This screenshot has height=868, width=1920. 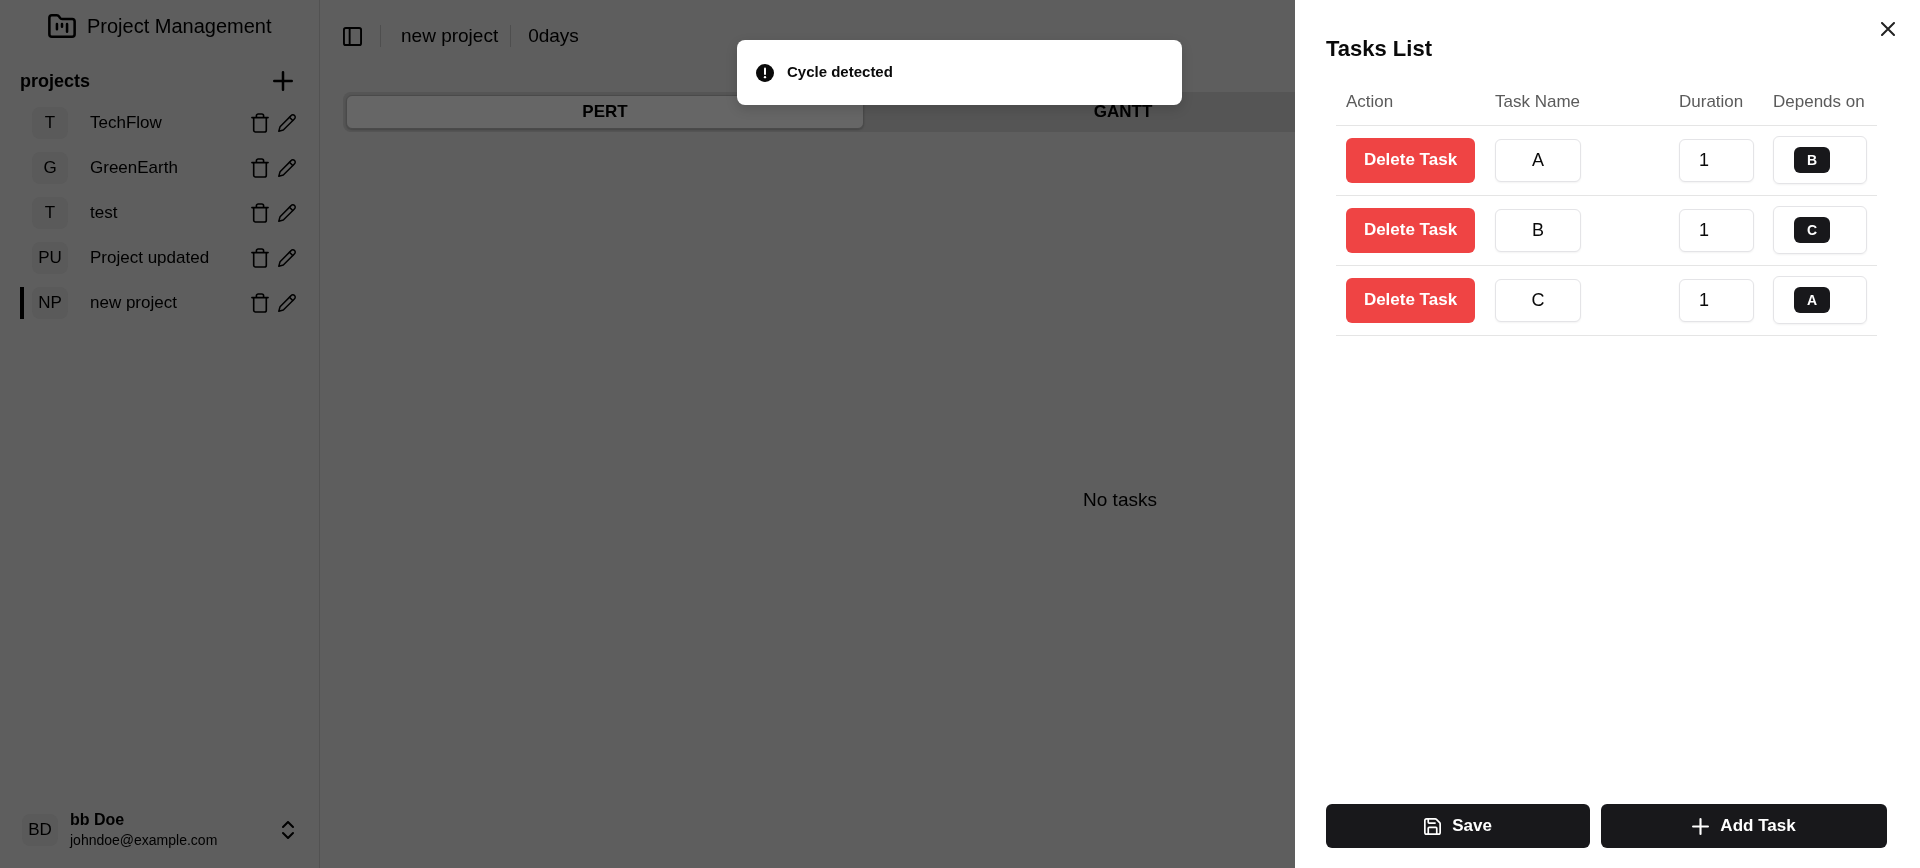 What do you see at coordinates (50, 303) in the screenshot?
I see `project-avatar: NP` at bounding box center [50, 303].